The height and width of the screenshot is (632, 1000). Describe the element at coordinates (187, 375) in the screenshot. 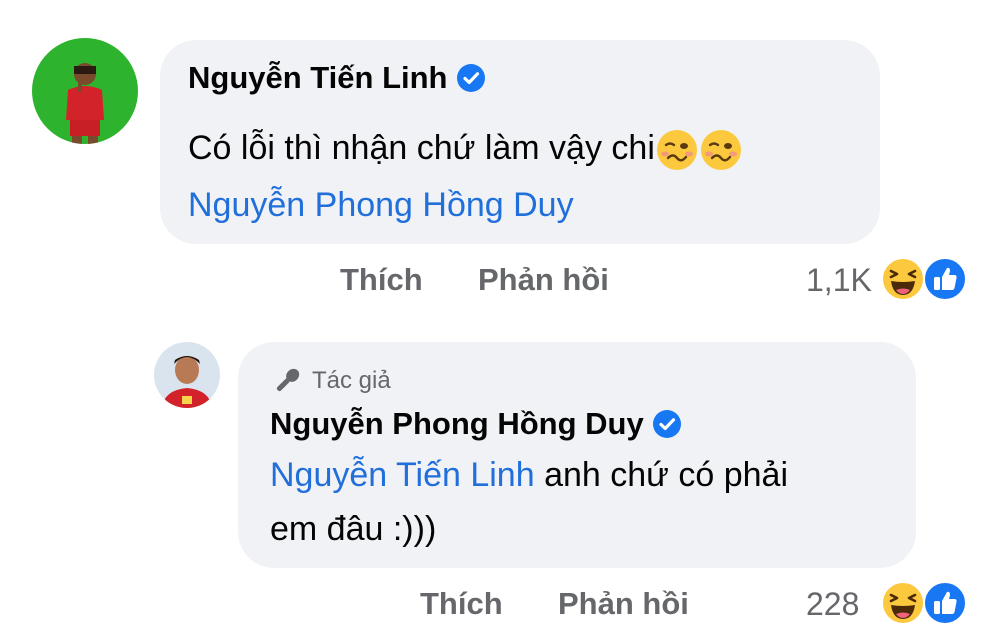

I see `reply-avatar` at that location.